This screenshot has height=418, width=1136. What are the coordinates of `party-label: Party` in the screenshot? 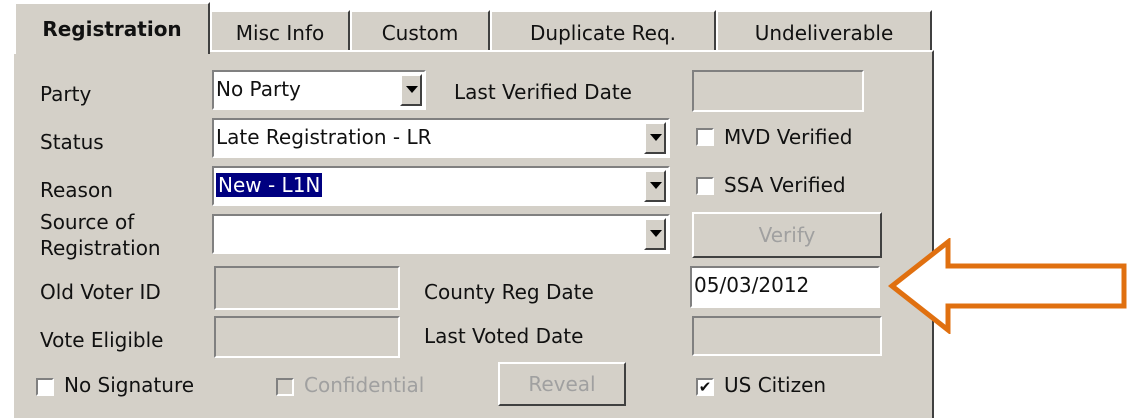 It's located at (66, 94).